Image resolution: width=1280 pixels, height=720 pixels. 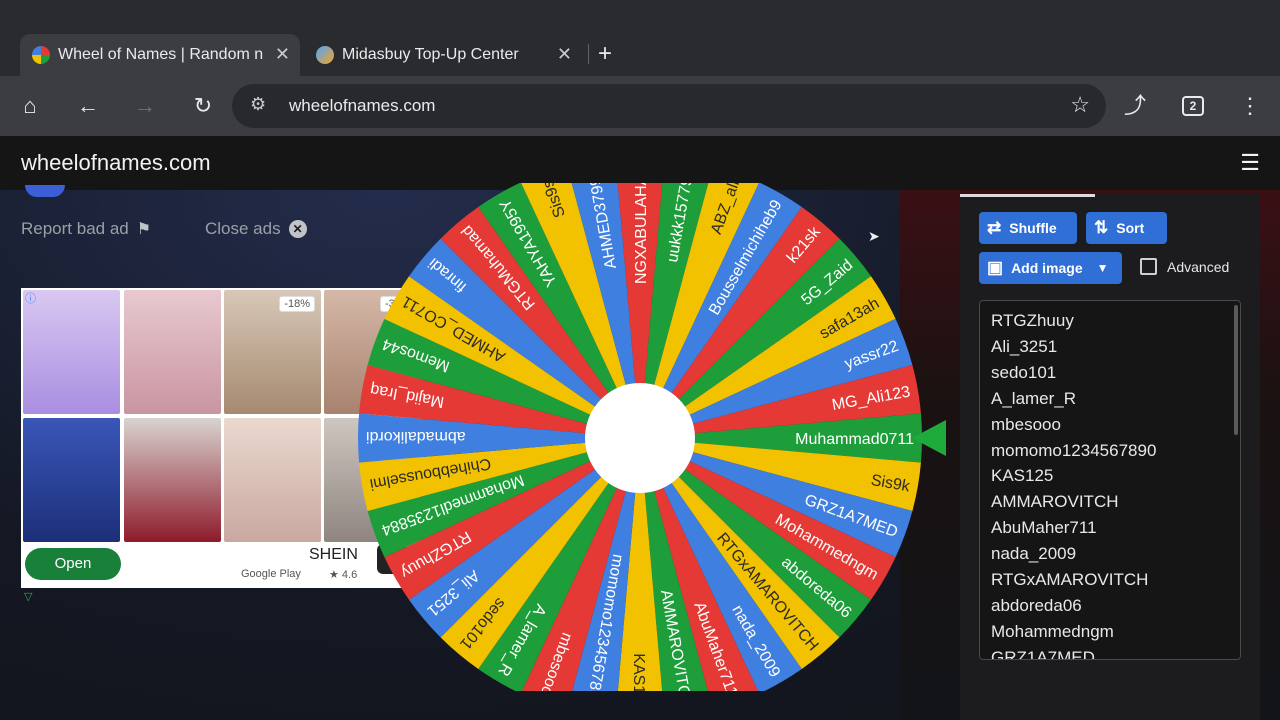 I want to click on ad-image-red-dress, so click(x=172, y=480).